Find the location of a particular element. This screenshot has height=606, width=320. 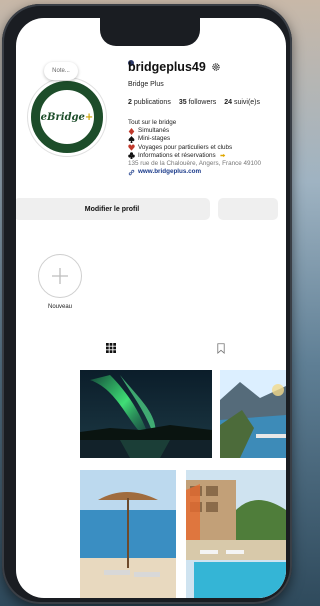

settings-icon is located at coordinates (216, 67).